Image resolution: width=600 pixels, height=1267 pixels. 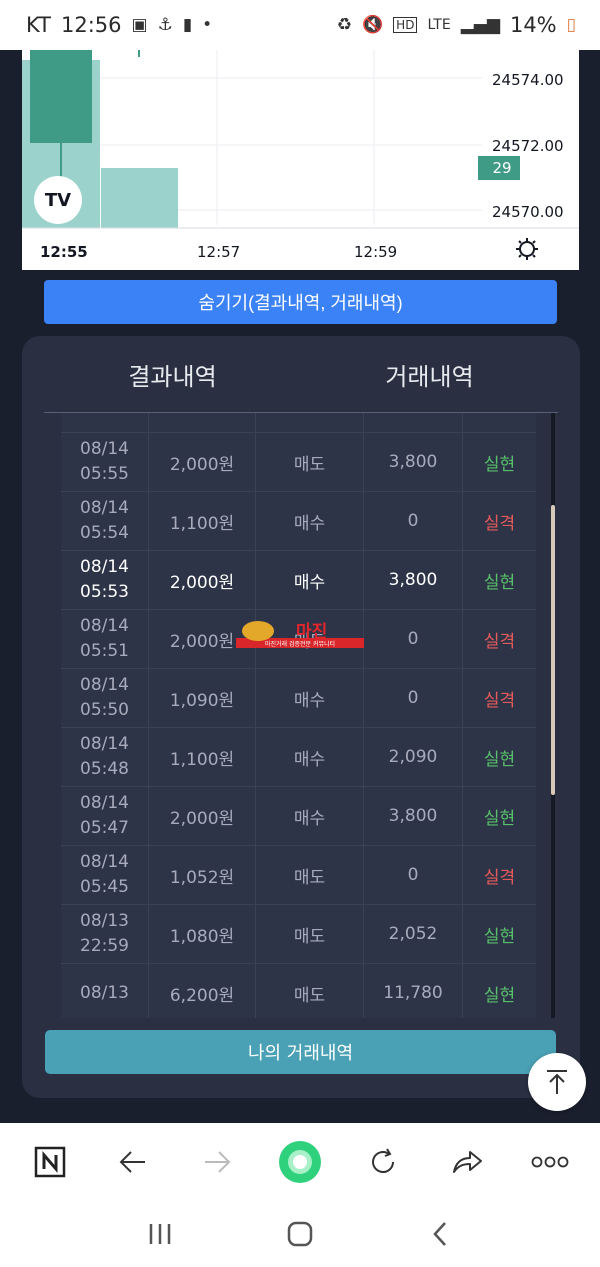 What do you see at coordinates (375, 252) in the screenshot?
I see `x-tick-label: 12:59` at bounding box center [375, 252].